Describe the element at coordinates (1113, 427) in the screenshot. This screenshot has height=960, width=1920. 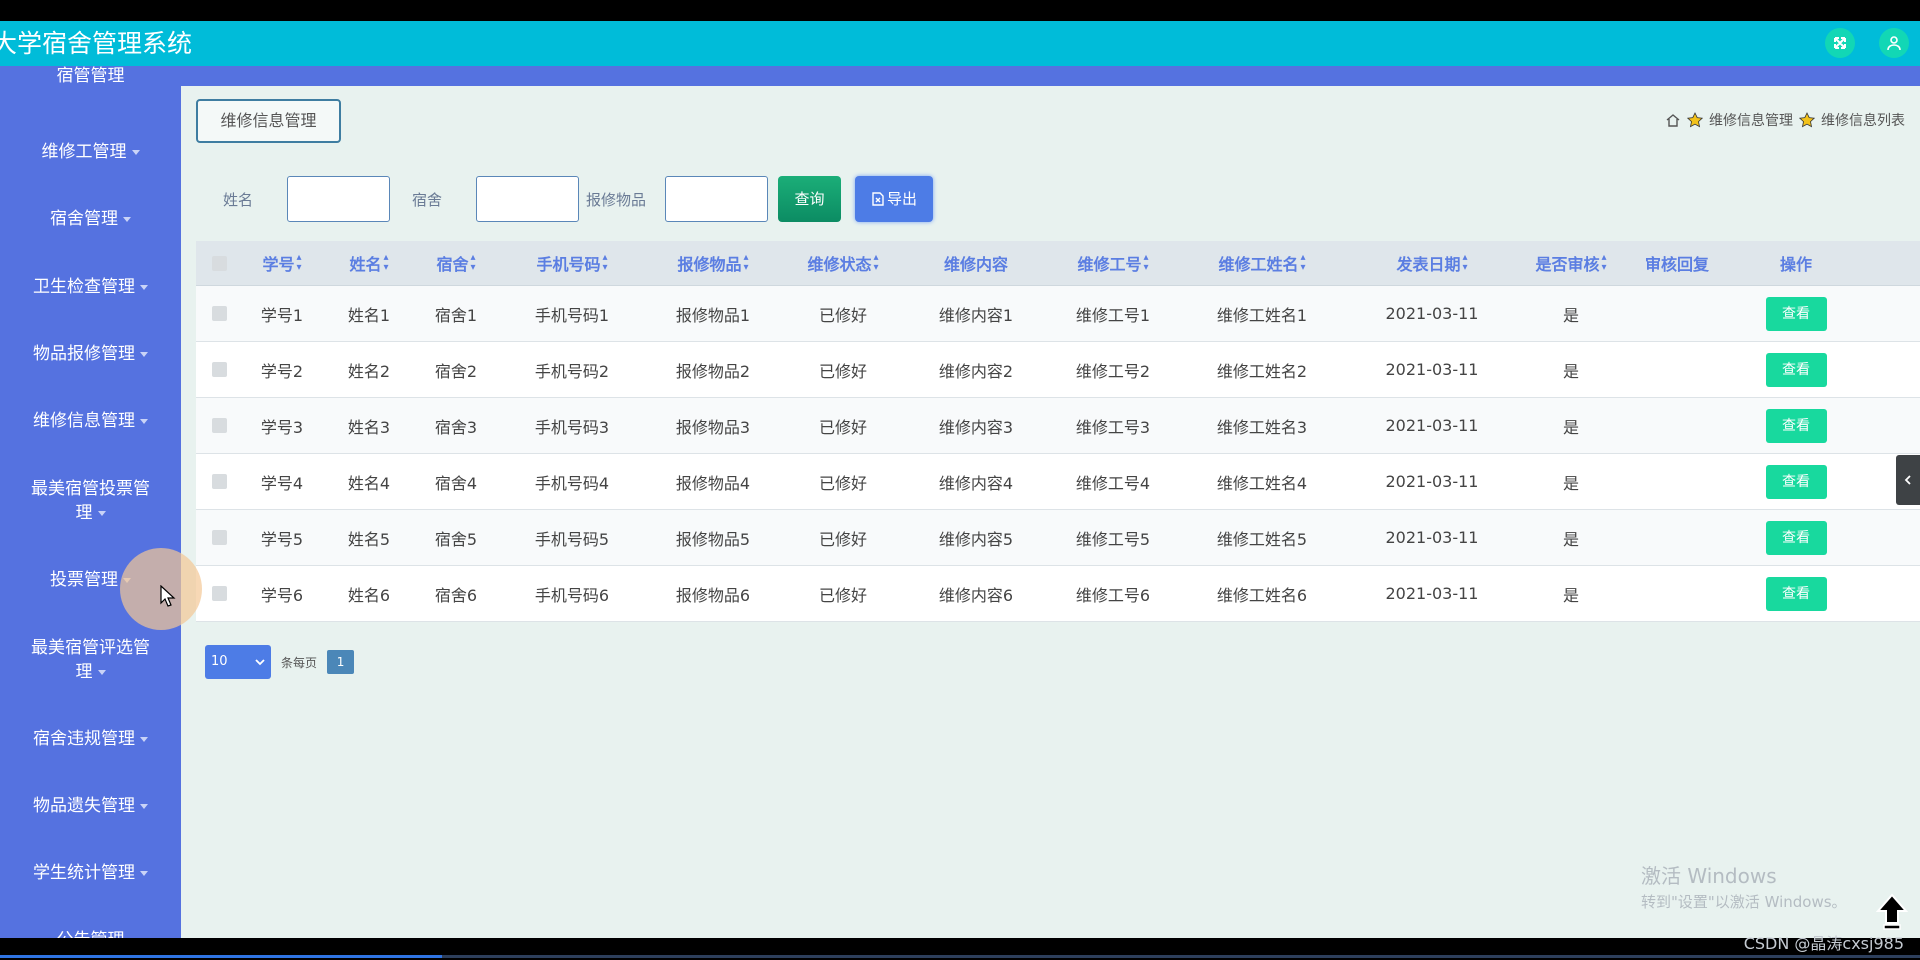
I see `cell-repairman-id: 维修工号3` at that location.